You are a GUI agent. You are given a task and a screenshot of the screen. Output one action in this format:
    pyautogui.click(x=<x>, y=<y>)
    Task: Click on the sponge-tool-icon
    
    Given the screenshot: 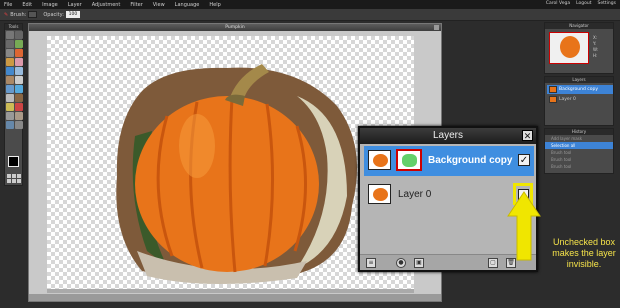 What is the action you would take?
    pyautogui.click(x=10, y=107)
    